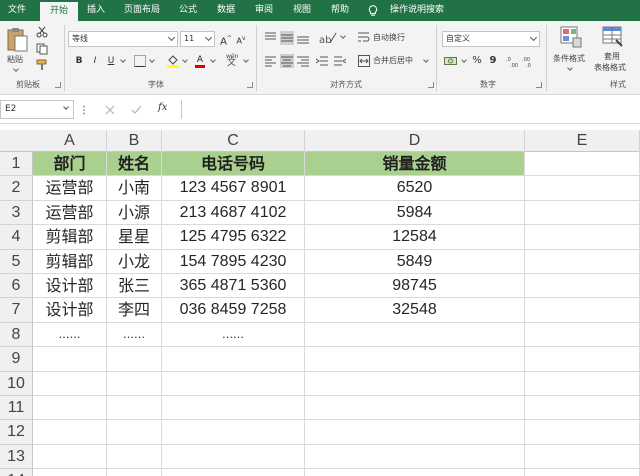 Image resolution: width=640 pixels, height=476 pixels. I want to click on table-cell: 小南, so click(134, 188).